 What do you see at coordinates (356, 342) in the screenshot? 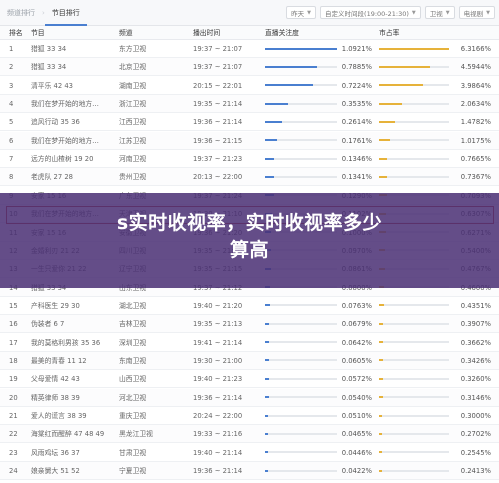
I see `attention-value: 0.0642%` at bounding box center [356, 342].